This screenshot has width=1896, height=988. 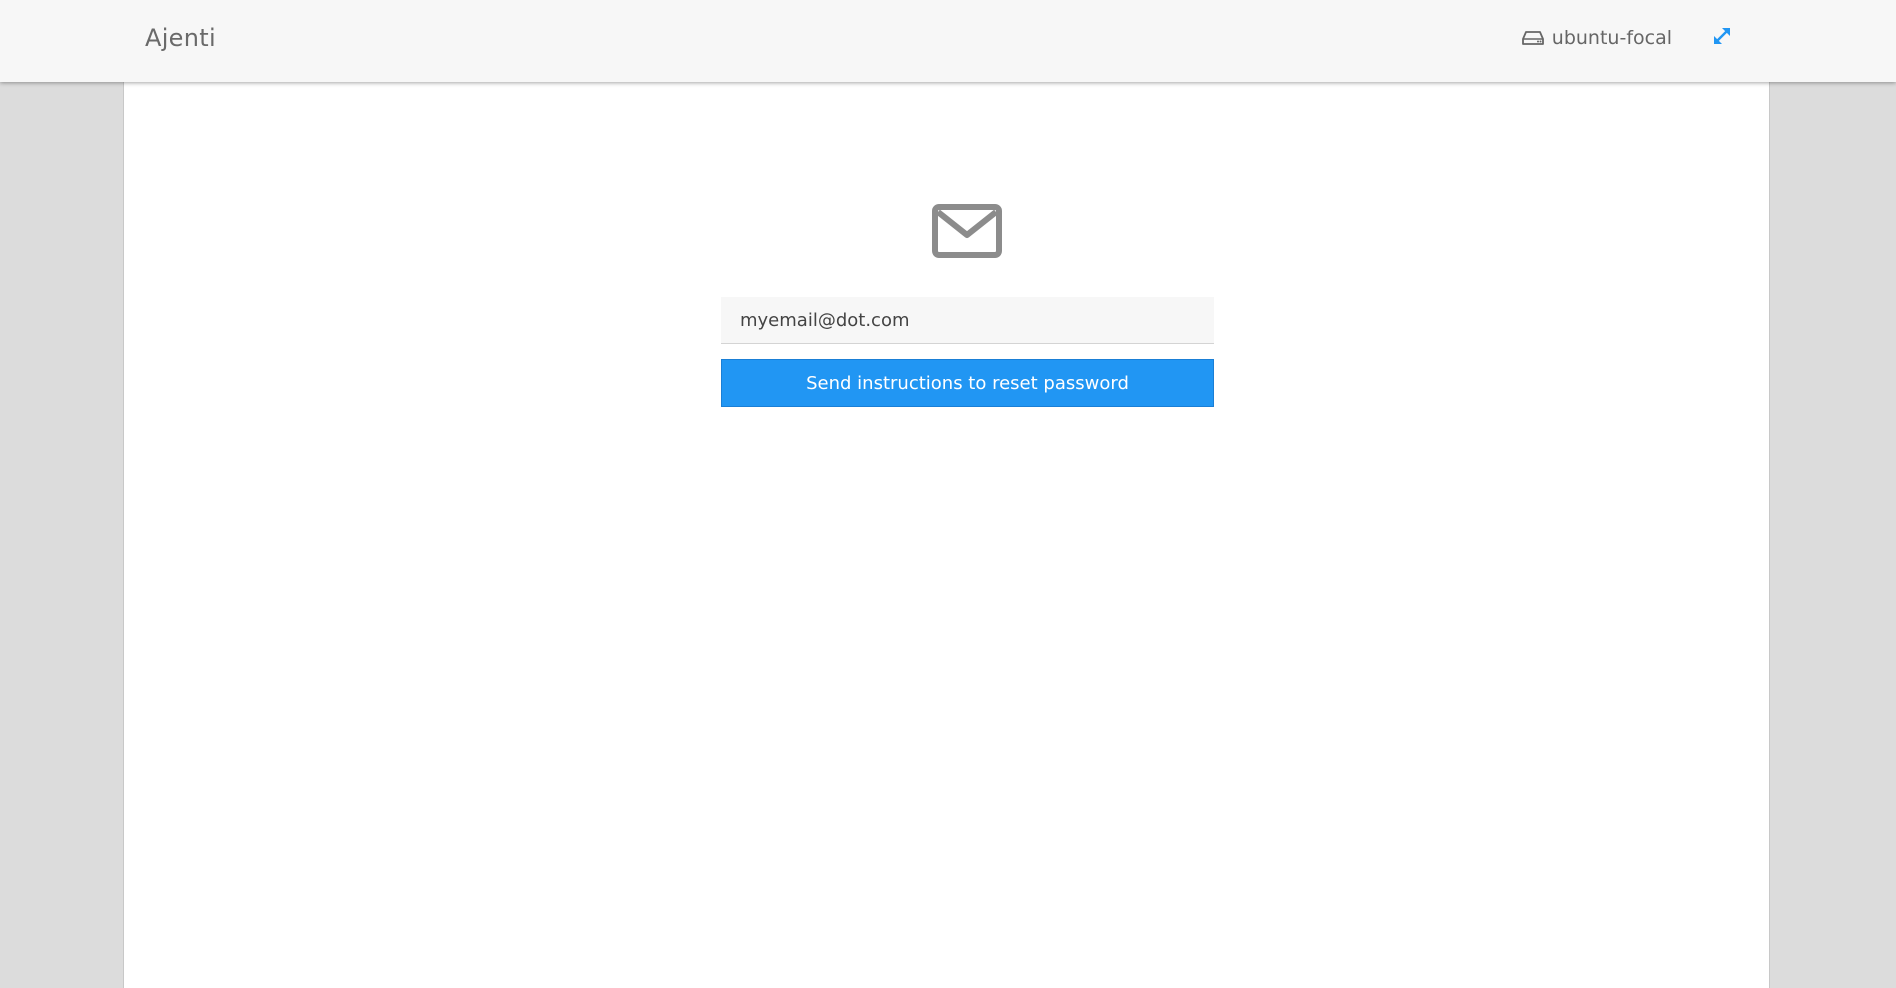 What do you see at coordinates (967, 231) in the screenshot?
I see `envelope-icon` at bounding box center [967, 231].